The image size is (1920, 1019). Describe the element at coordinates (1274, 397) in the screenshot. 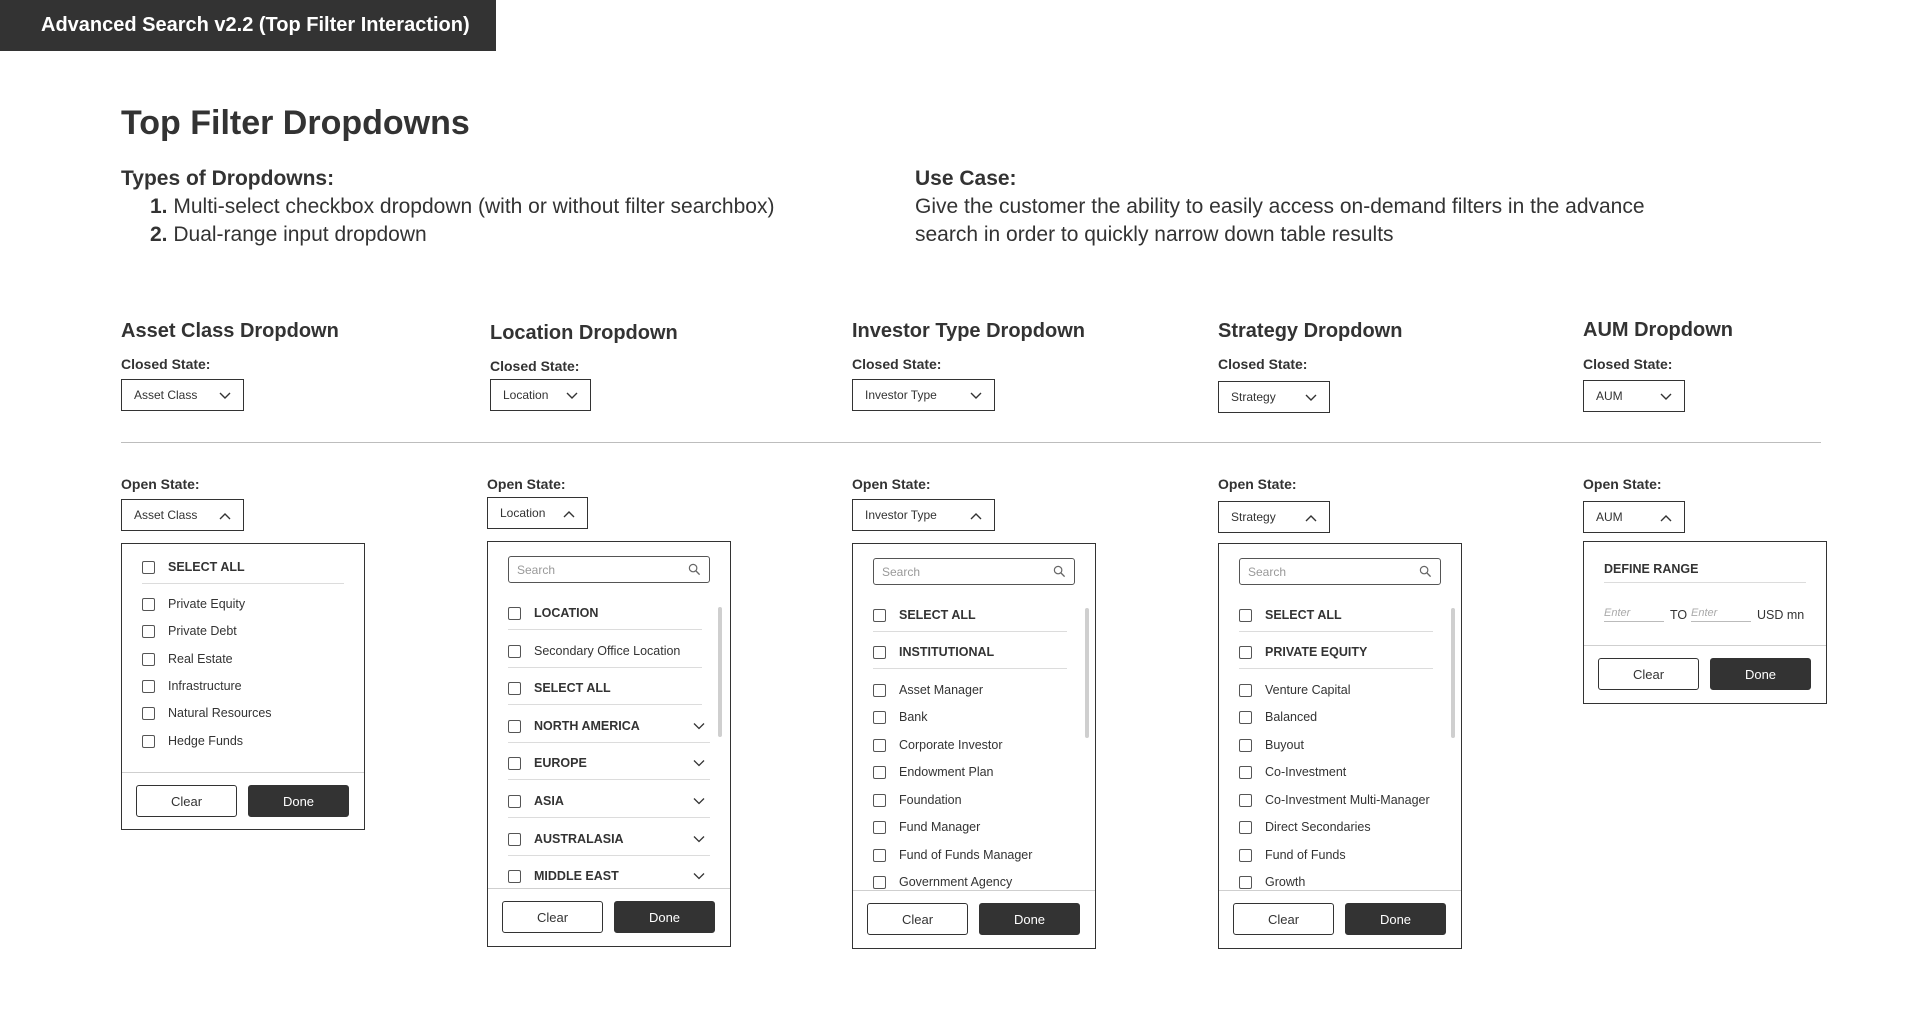

I see `strategy-select-closed: Strategy` at that location.